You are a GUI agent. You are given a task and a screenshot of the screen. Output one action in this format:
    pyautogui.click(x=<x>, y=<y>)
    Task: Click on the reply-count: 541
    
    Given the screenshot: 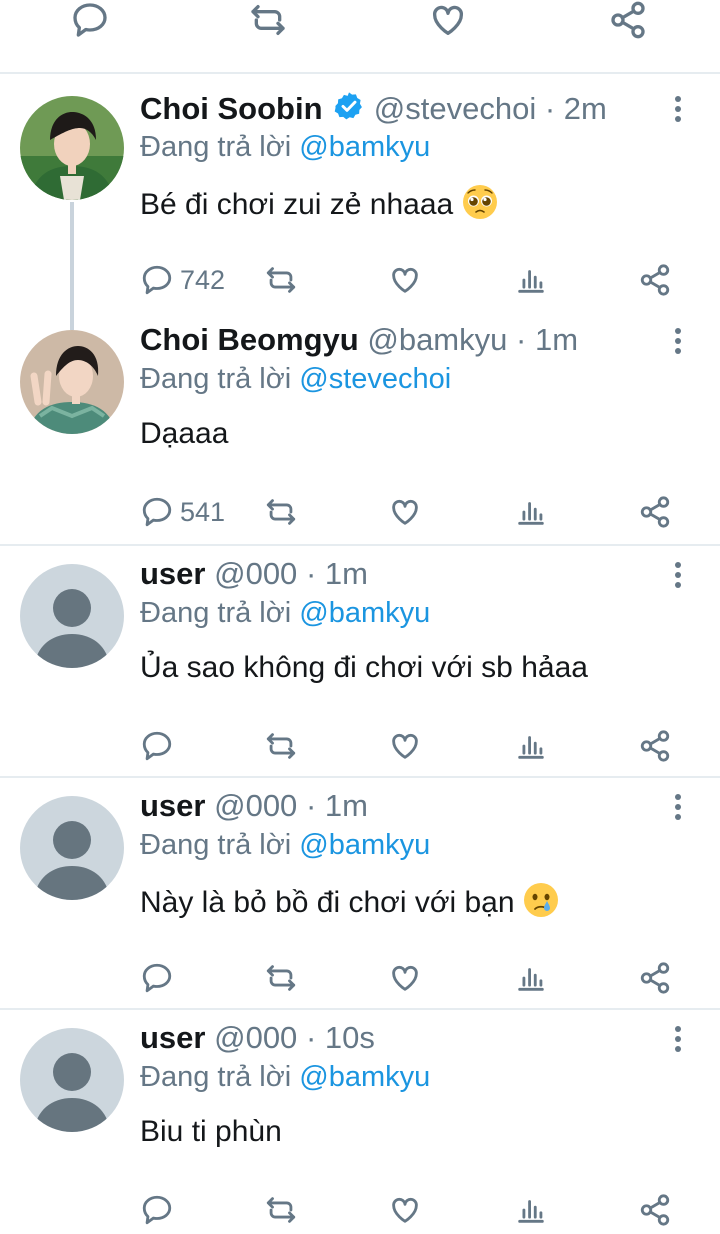 What is the action you would take?
    pyautogui.click(x=203, y=511)
    